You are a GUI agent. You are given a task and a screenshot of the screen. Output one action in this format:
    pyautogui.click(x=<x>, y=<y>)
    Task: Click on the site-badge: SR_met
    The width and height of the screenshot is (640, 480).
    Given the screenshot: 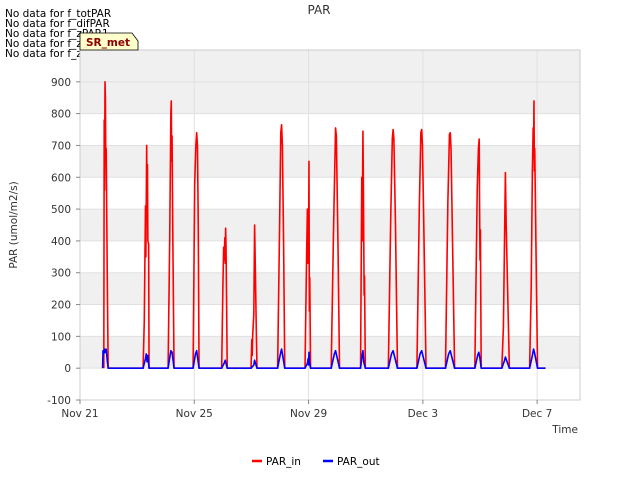 What is the action you would take?
    pyautogui.click(x=109, y=41)
    